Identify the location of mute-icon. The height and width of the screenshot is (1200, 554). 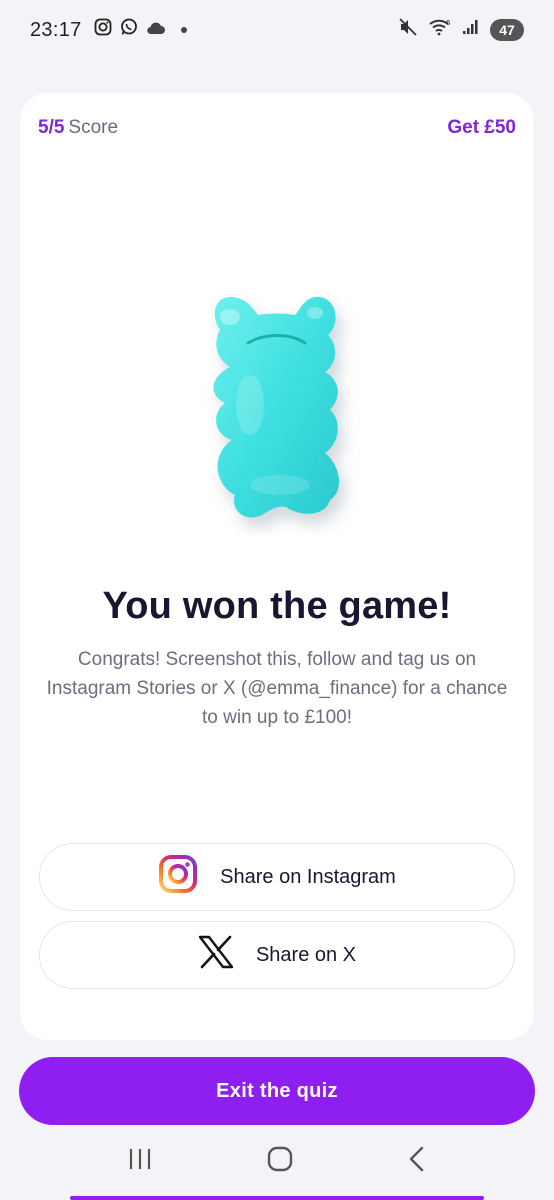
(408, 30).